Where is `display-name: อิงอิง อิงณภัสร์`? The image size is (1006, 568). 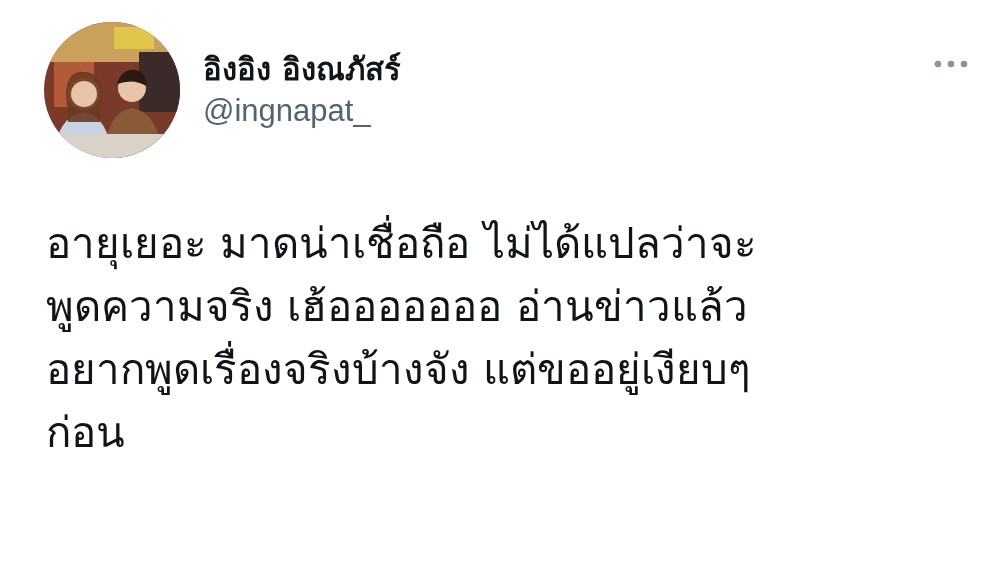 display-name: อิงอิง อิงณภัสร์ is located at coordinates (302, 69).